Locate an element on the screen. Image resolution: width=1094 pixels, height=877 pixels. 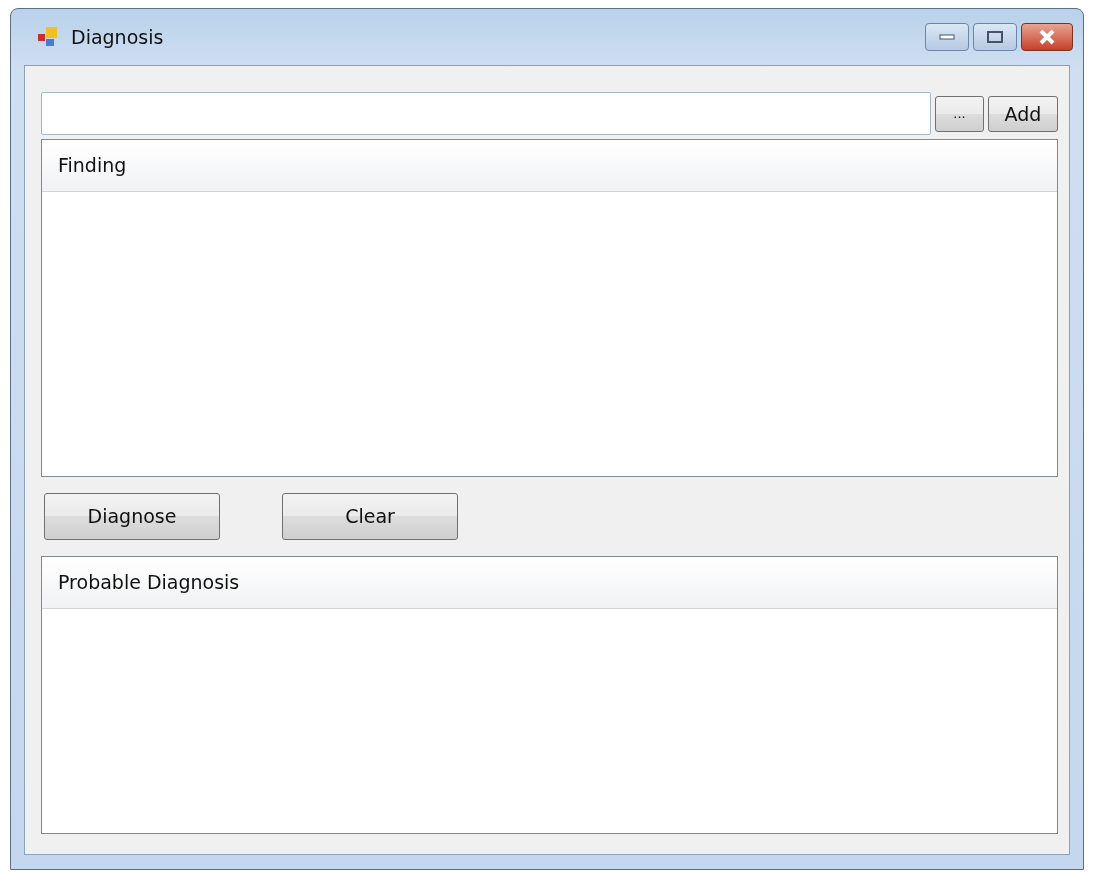
clear-button: Clear is located at coordinates (370, 516).